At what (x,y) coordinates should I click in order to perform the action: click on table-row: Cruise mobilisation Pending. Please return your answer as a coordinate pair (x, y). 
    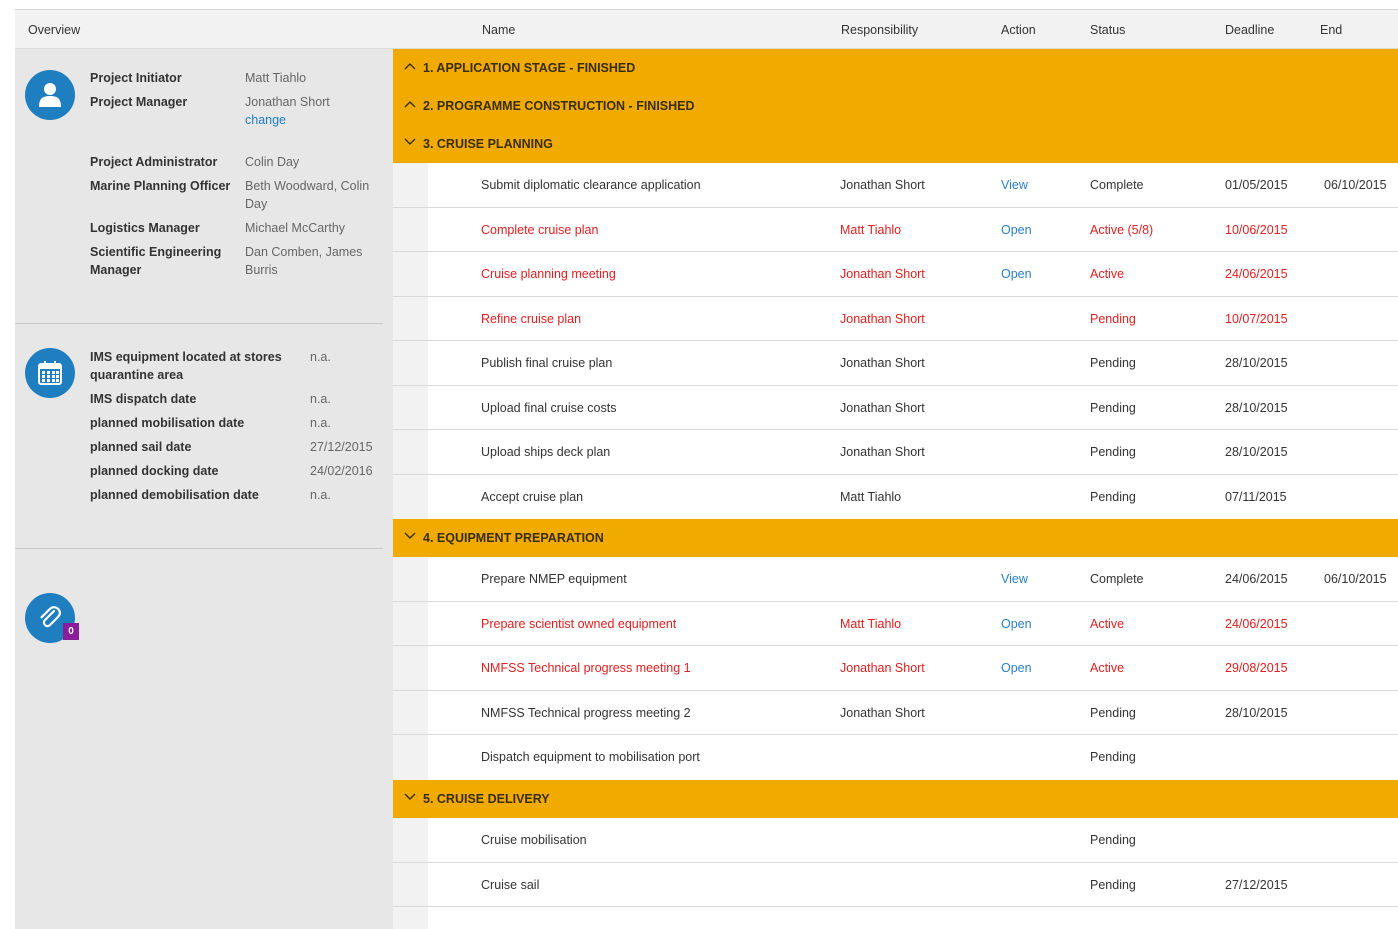
    Looking at the image, I should click on (895, 840).